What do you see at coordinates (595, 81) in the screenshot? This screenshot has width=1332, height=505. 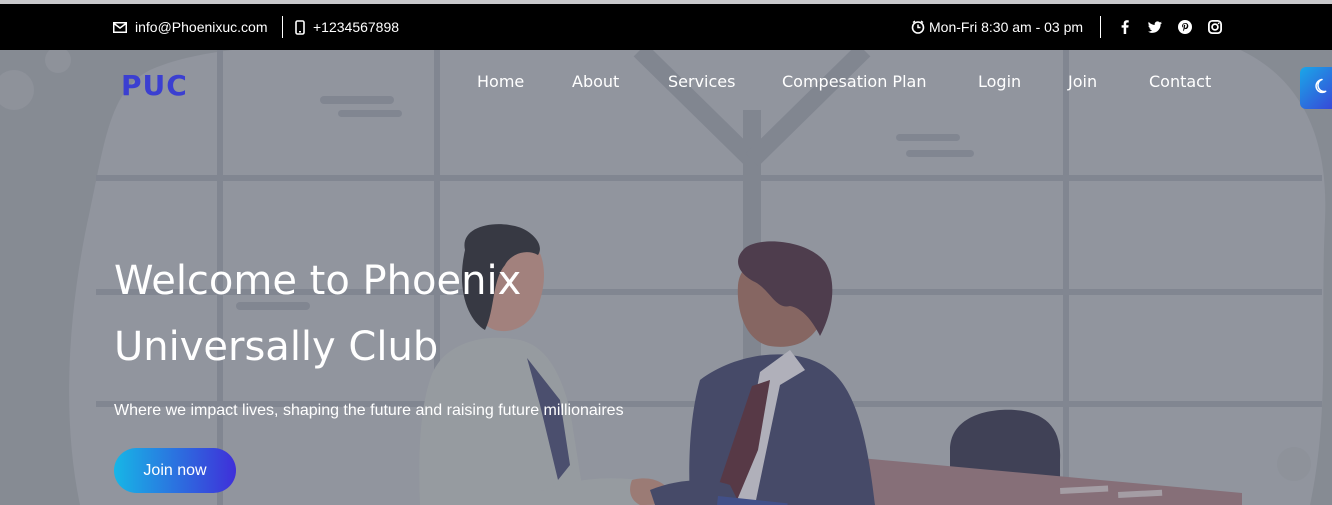 I see `nav-about: About` at bounding box center [595, 81].